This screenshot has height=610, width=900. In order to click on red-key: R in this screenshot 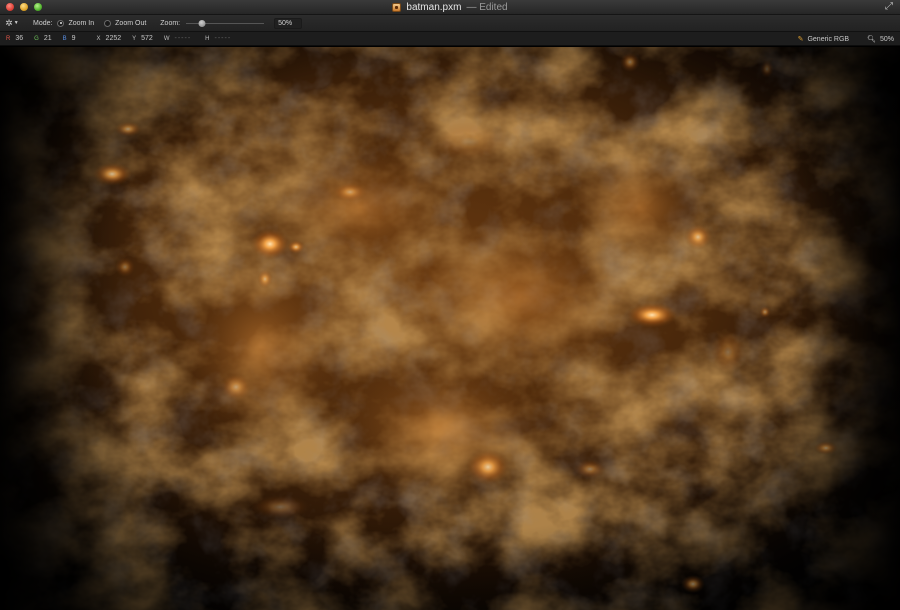, I will do `click(8, 38)`.